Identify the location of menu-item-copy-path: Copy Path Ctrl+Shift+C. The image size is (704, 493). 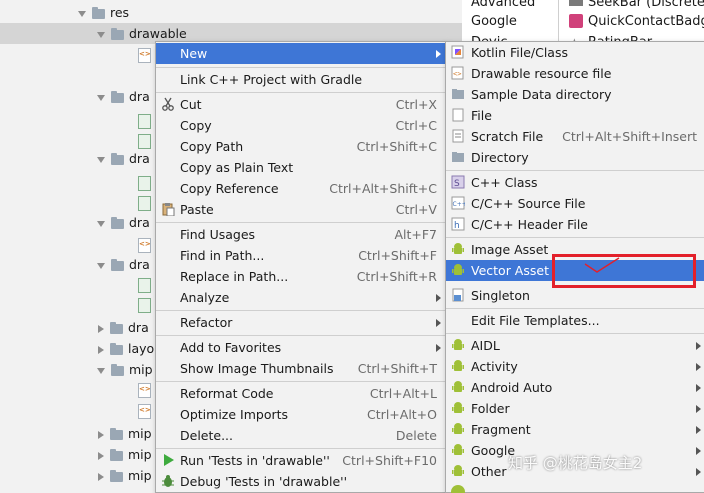
(300, 146).